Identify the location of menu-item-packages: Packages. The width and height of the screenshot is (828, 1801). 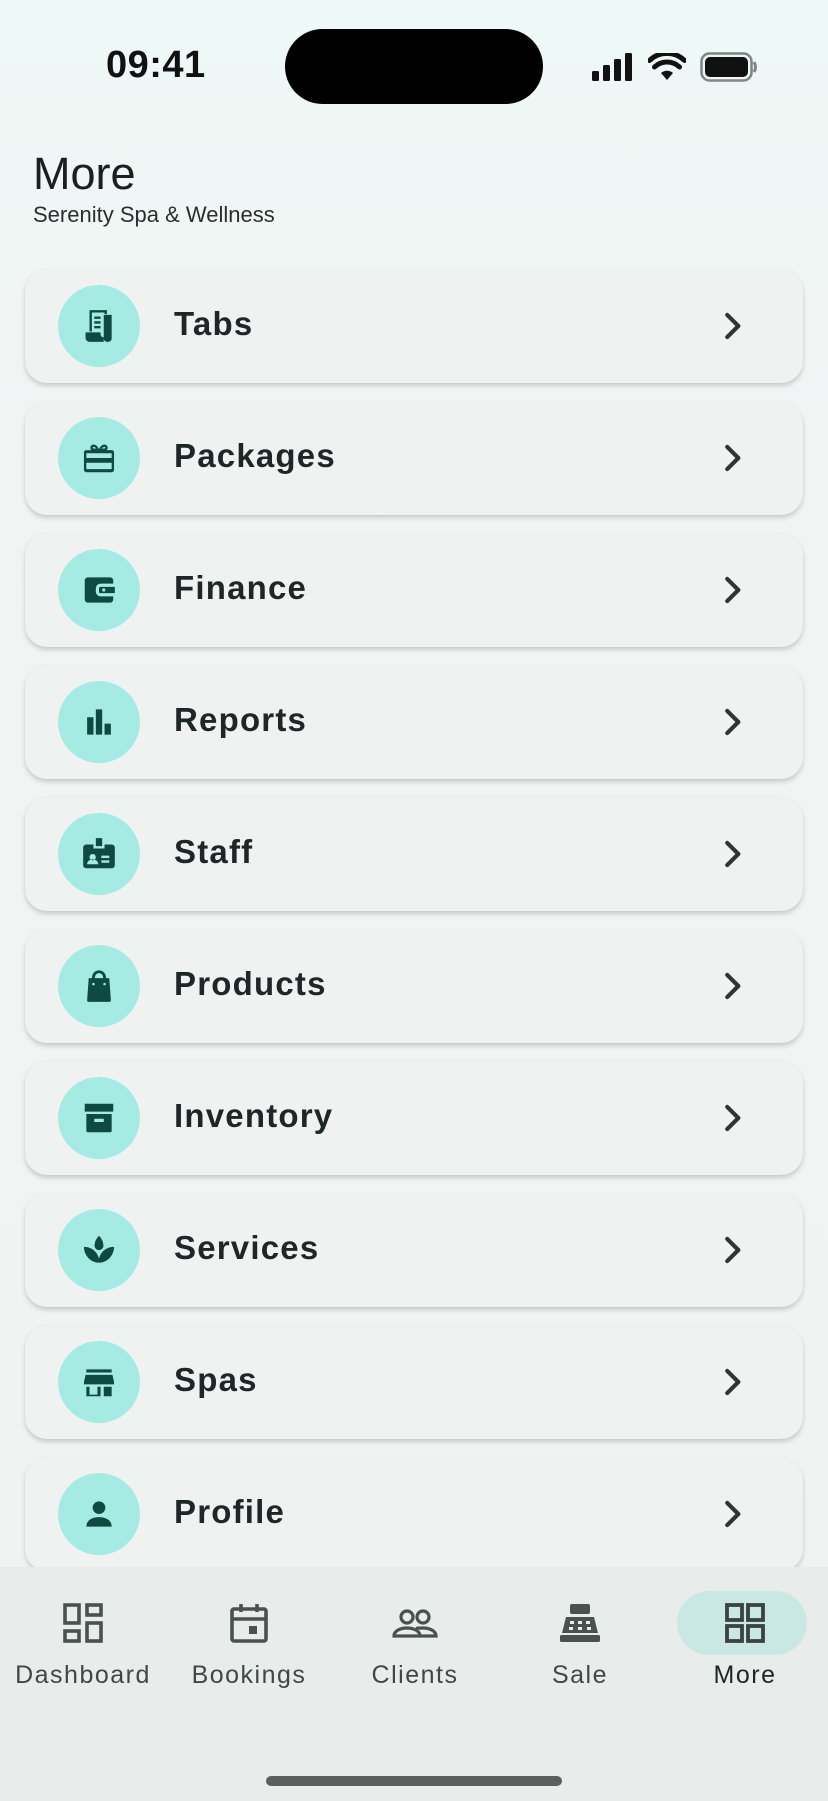
(414, 458).